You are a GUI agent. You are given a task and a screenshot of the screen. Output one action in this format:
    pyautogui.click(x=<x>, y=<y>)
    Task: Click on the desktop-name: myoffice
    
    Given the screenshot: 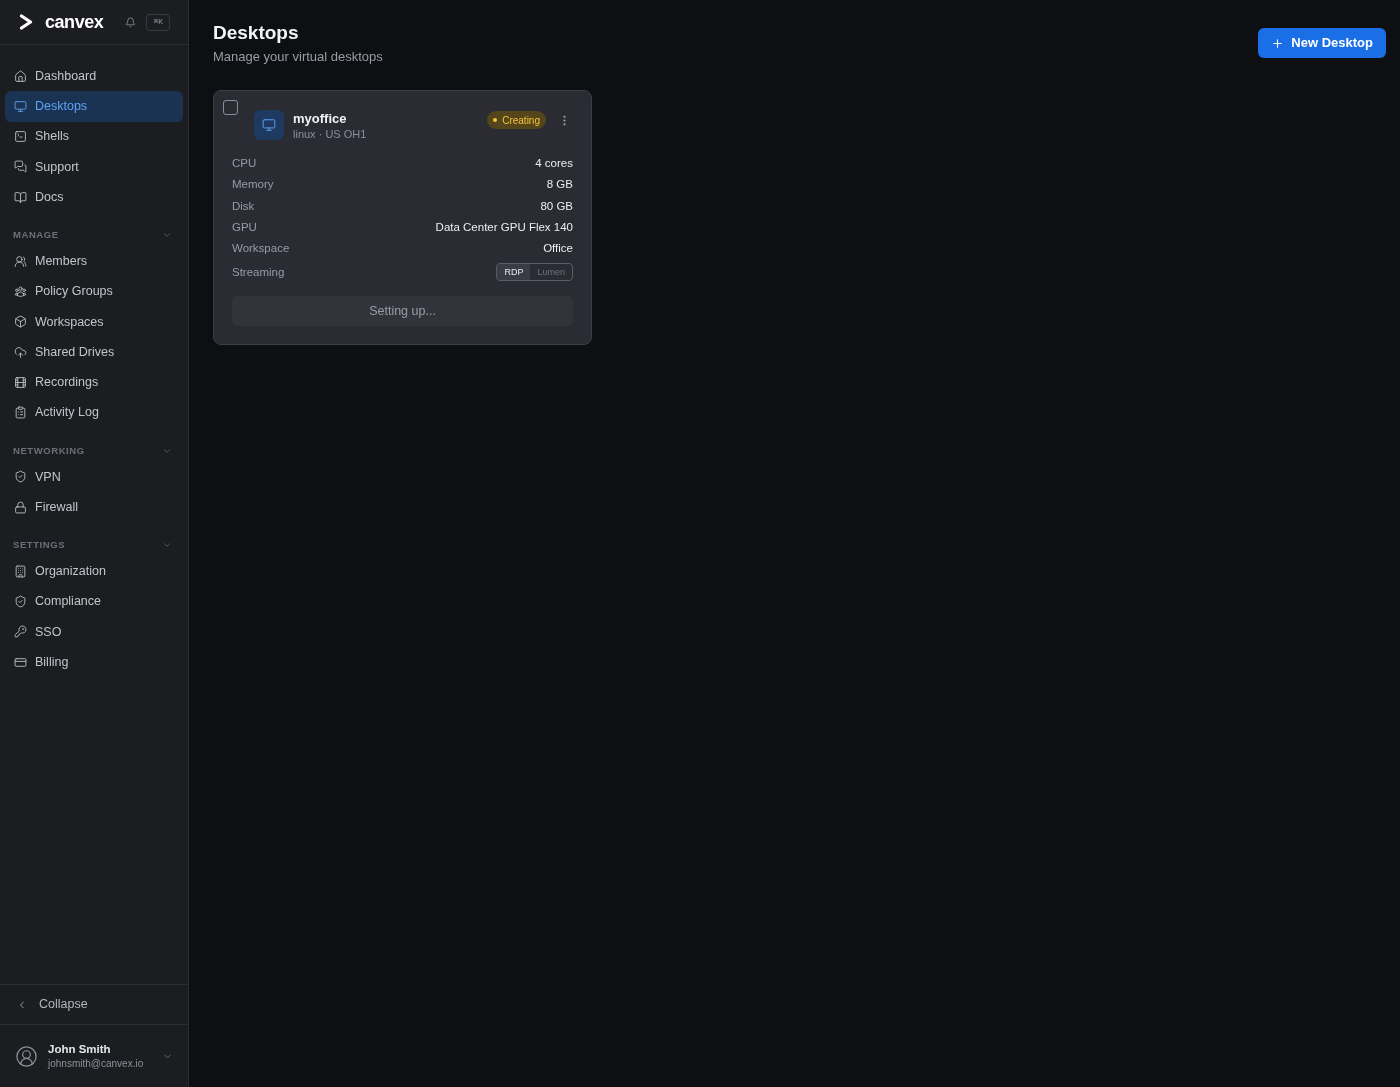 What is the action you would take?
    pyautogui.click(x=320, y=118)
    